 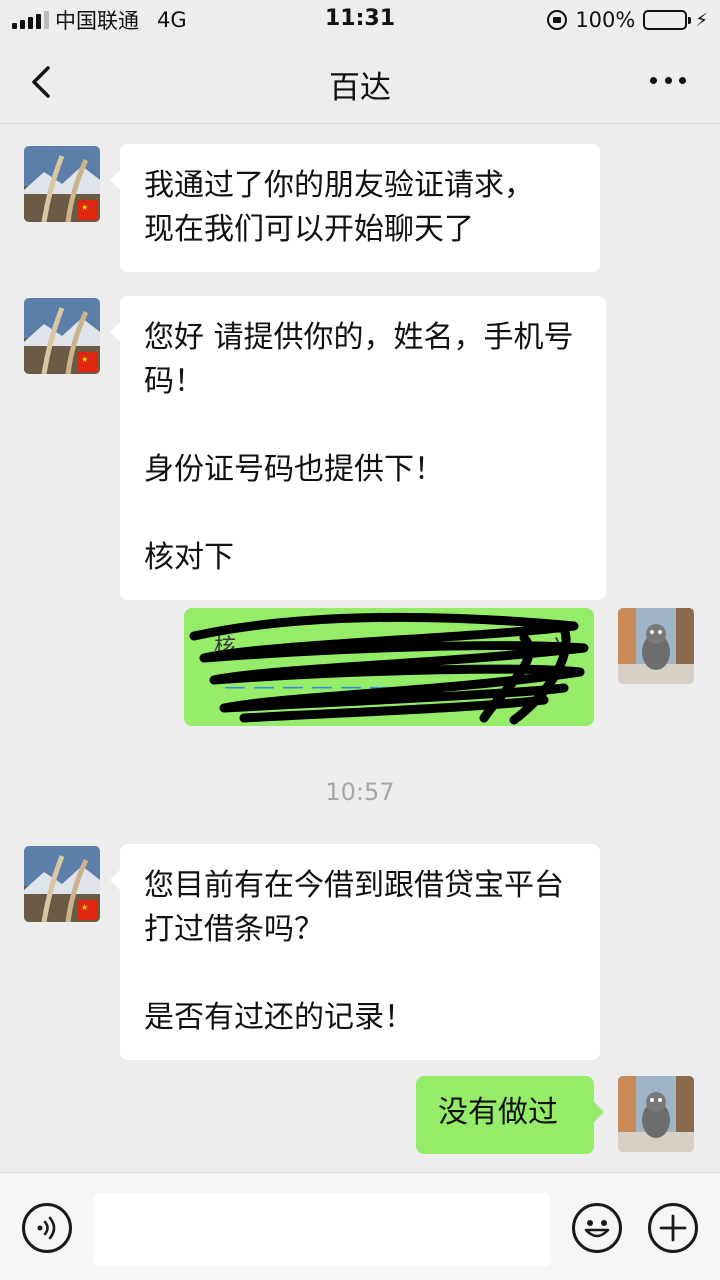 I want to click on input-bar, so click(x=360, y=1226).